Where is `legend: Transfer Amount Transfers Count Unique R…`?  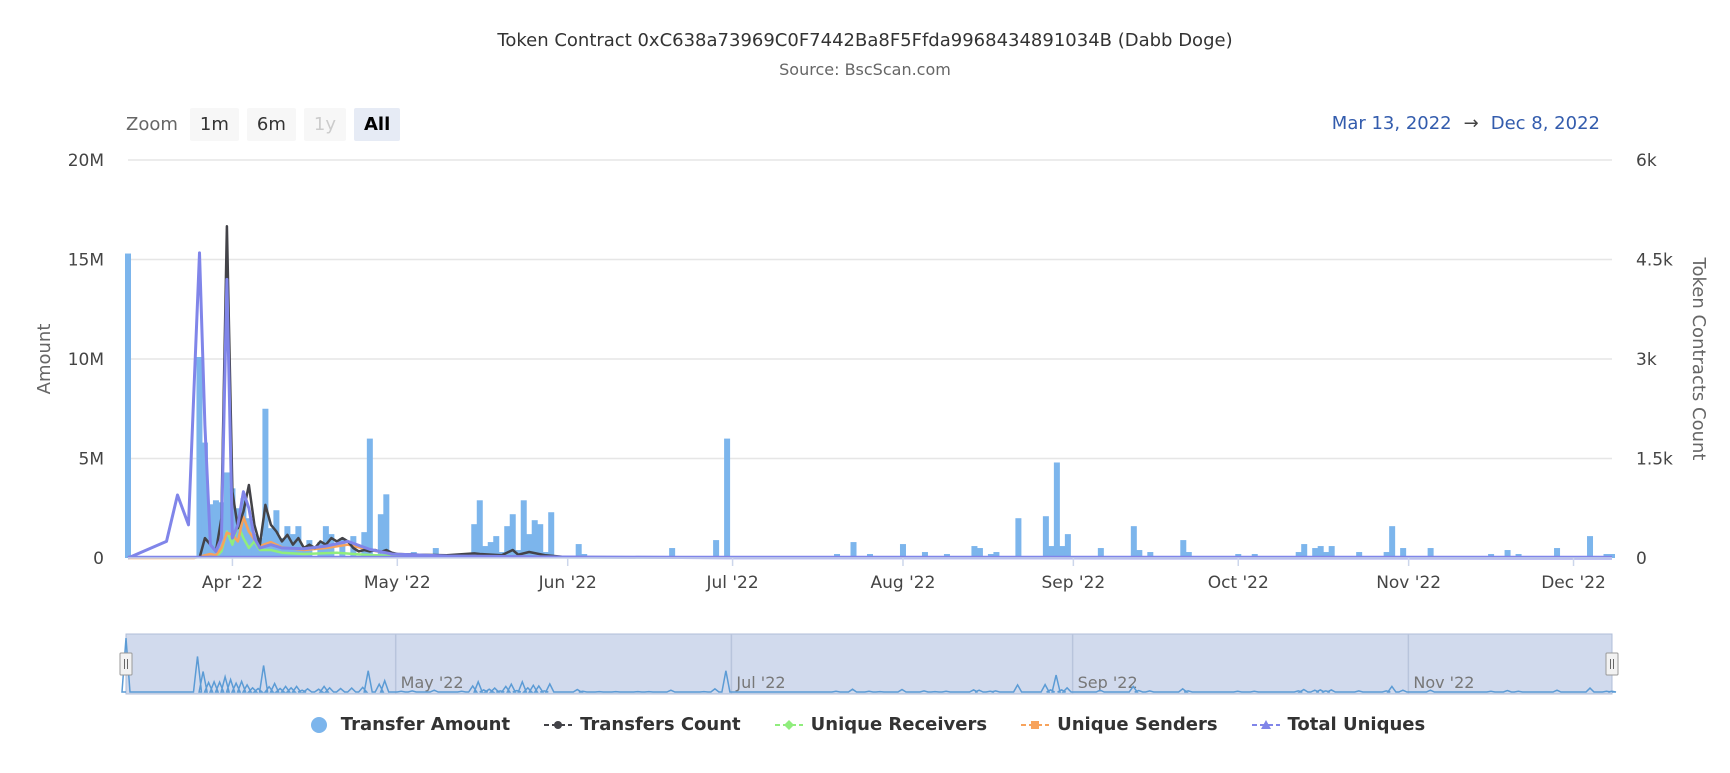 legend: Transfer Amount Transfers Count Unique R… is located at coordinates (865, 724).